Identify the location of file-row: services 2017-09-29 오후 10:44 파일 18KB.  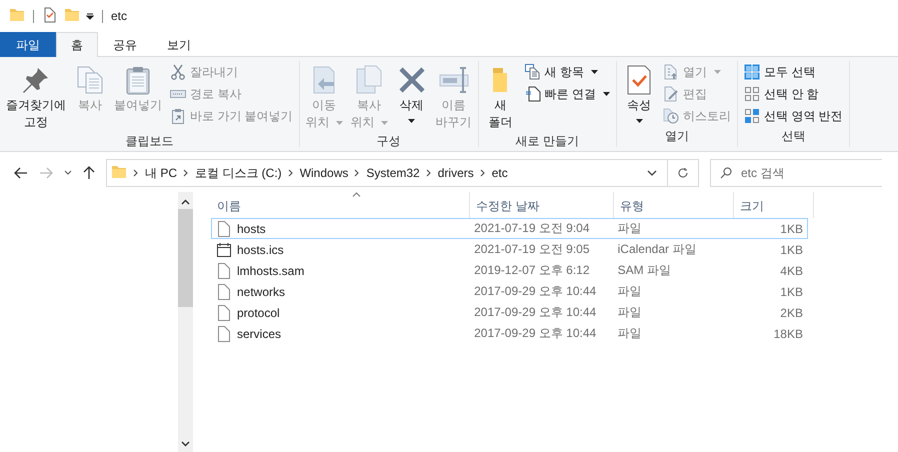
(509, 333).